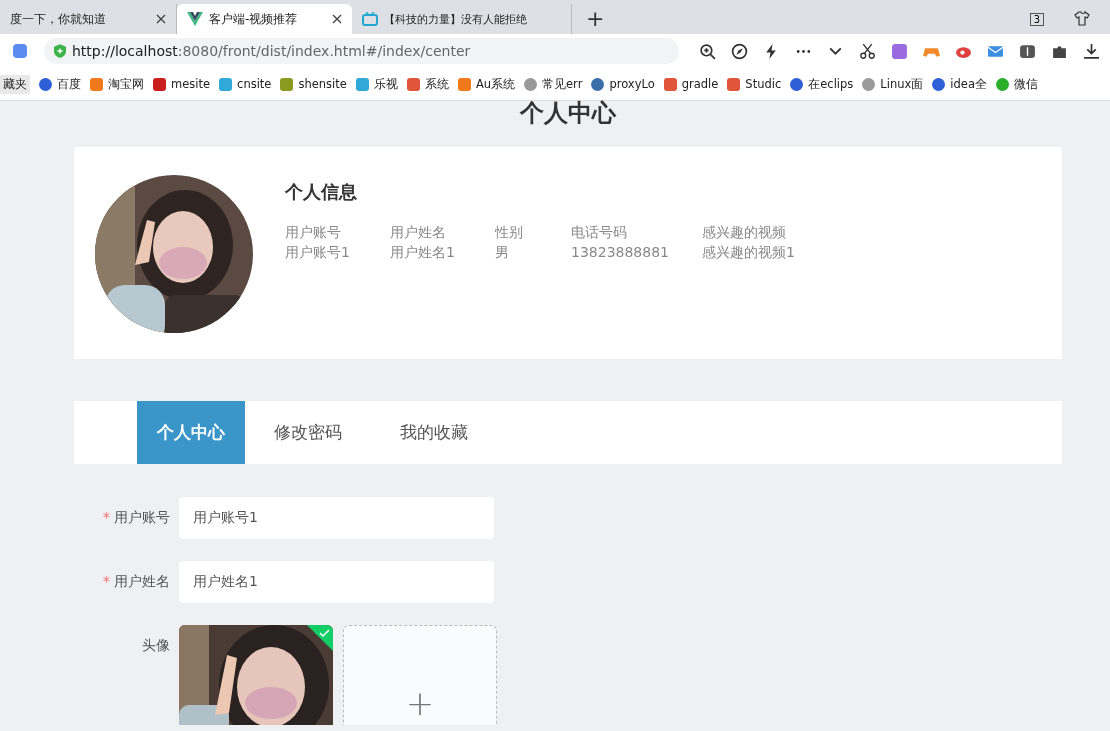  I want to click on bookmark: 藏夹, so click(15, 84).